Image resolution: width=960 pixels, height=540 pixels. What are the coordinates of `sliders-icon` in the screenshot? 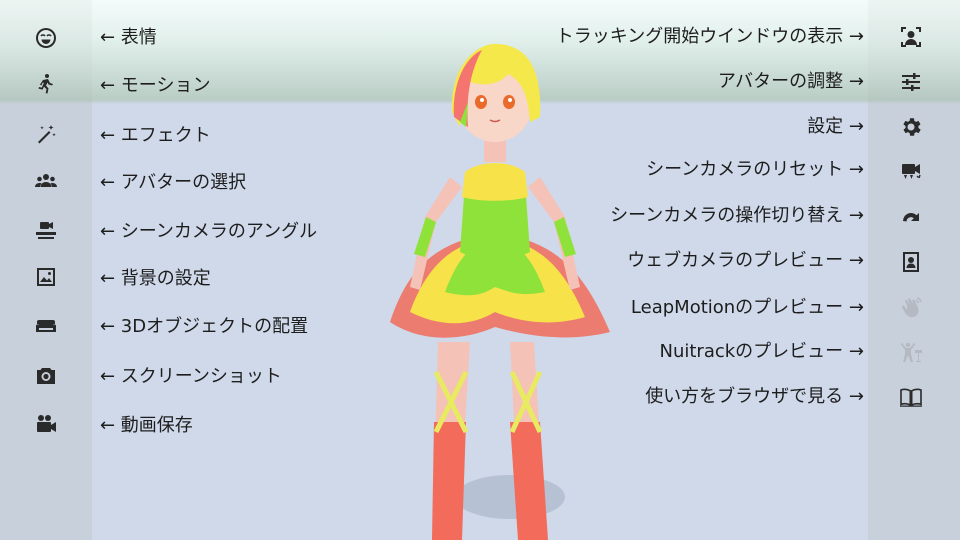 It's located at (911, 82).